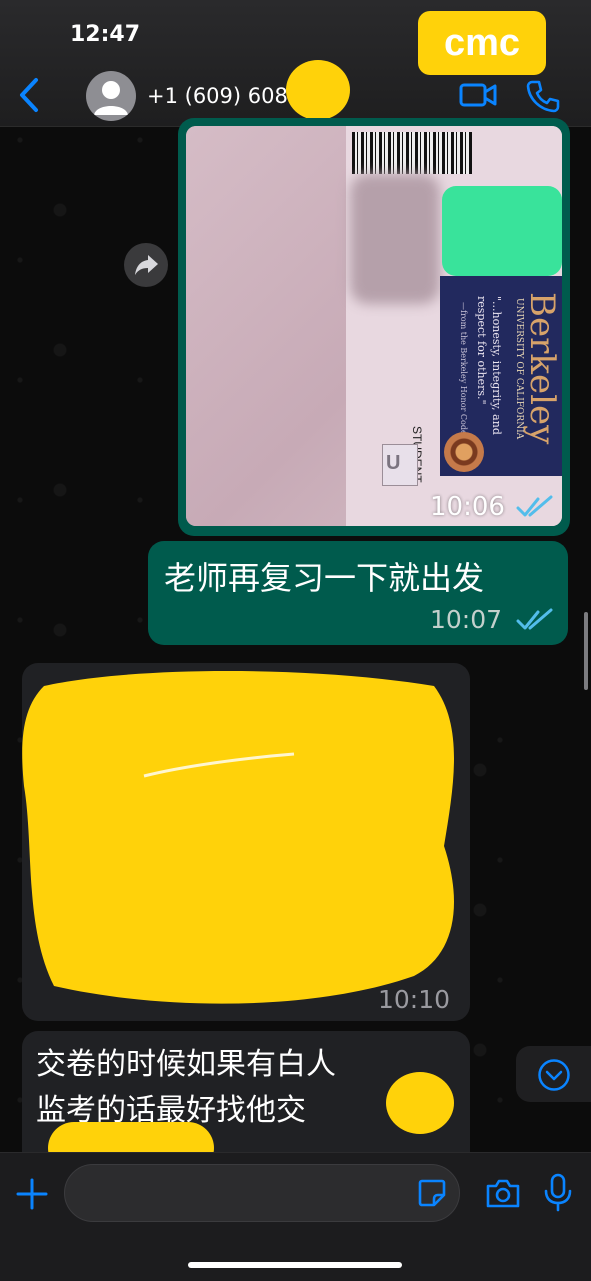 Image resolution: width=591 pixels, height=1281 pixels. I want to click on microphone-button, so click(558, 1192).